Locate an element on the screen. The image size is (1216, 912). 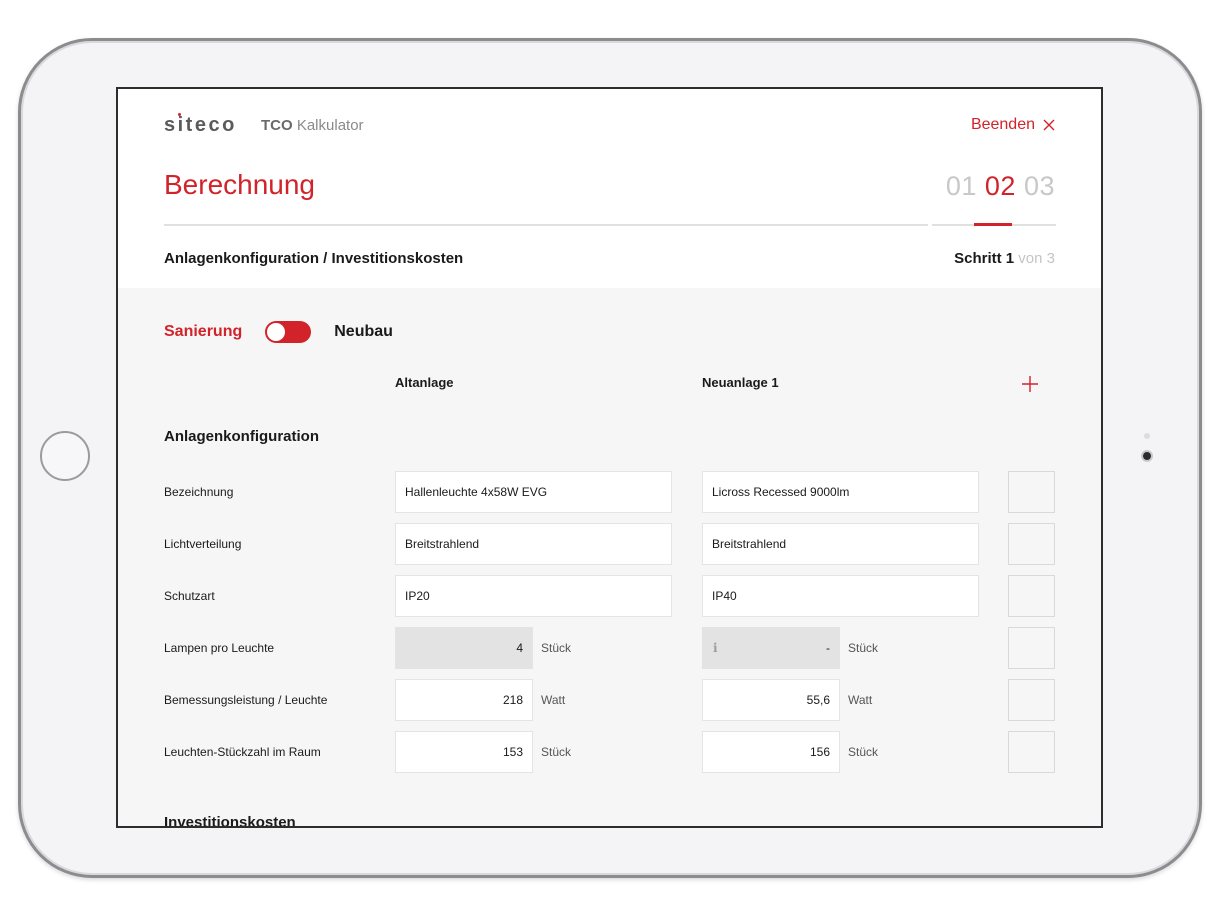
step-counter: Schritt 1 von 3 is located at coordinates (1004, 258).